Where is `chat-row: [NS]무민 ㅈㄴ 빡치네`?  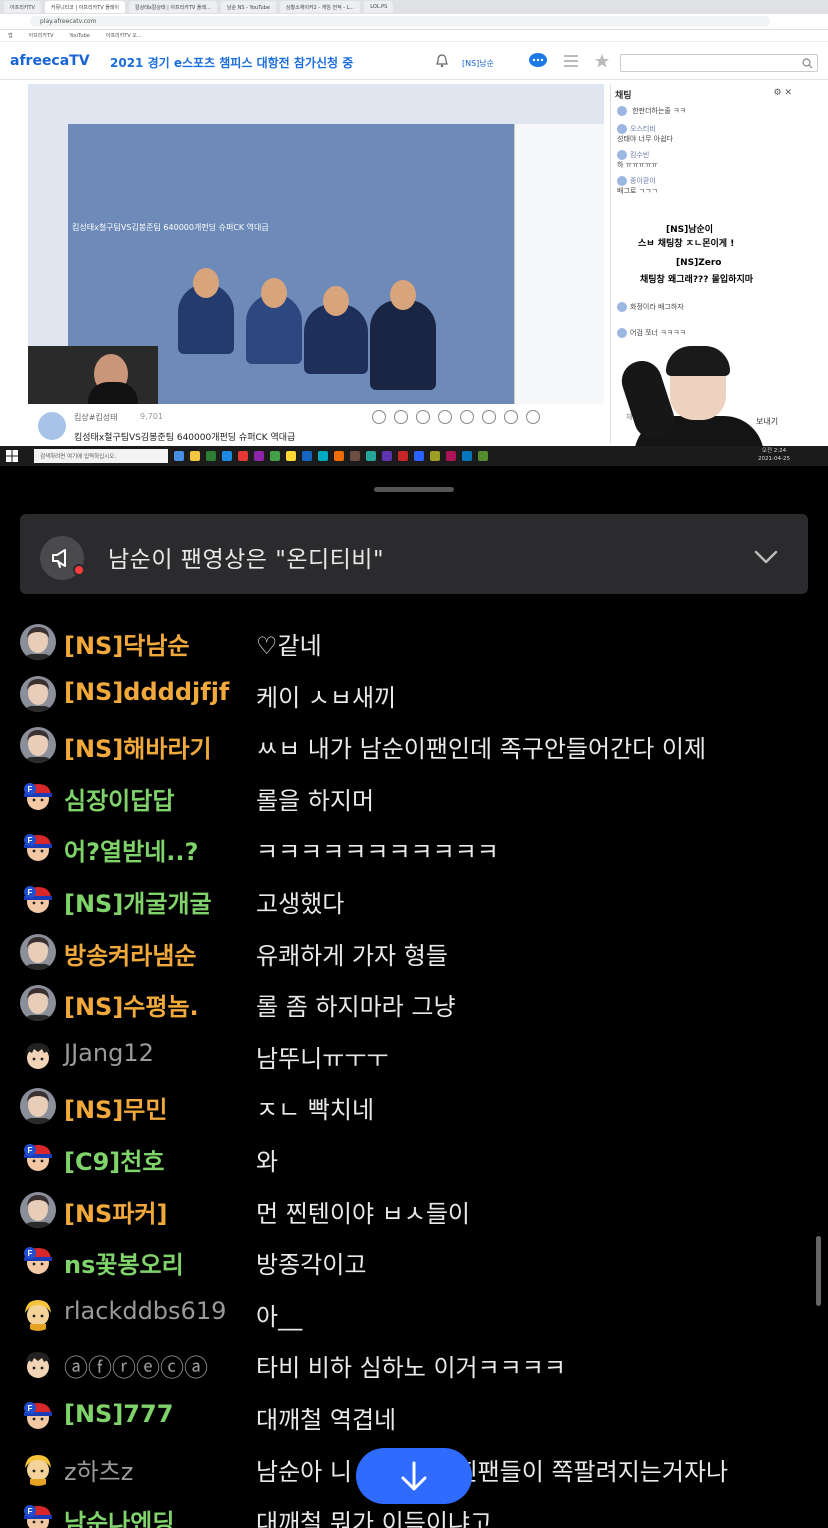 chat-row: [NS]무민 ㅈㄴ 빡치네 is located at coordinates (400, 1106).